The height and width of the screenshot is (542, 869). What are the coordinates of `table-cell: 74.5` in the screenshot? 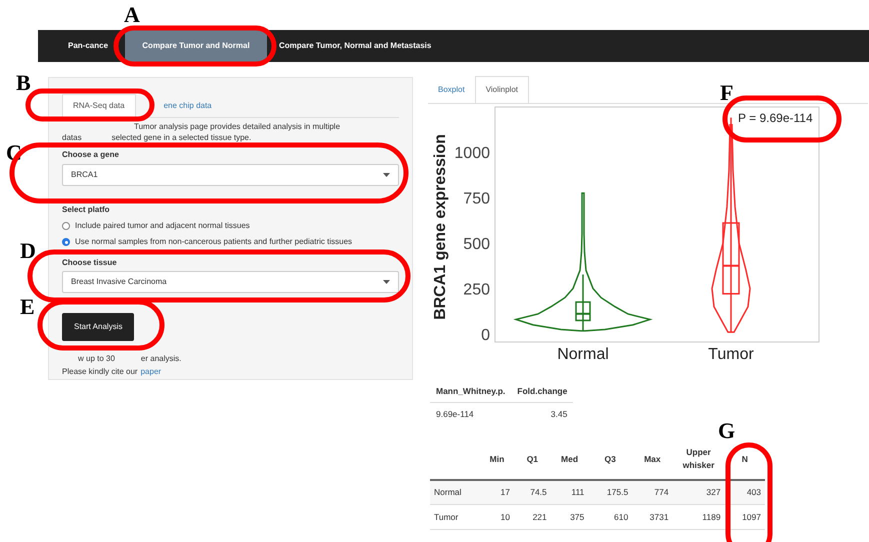 It's located at (532, 492).